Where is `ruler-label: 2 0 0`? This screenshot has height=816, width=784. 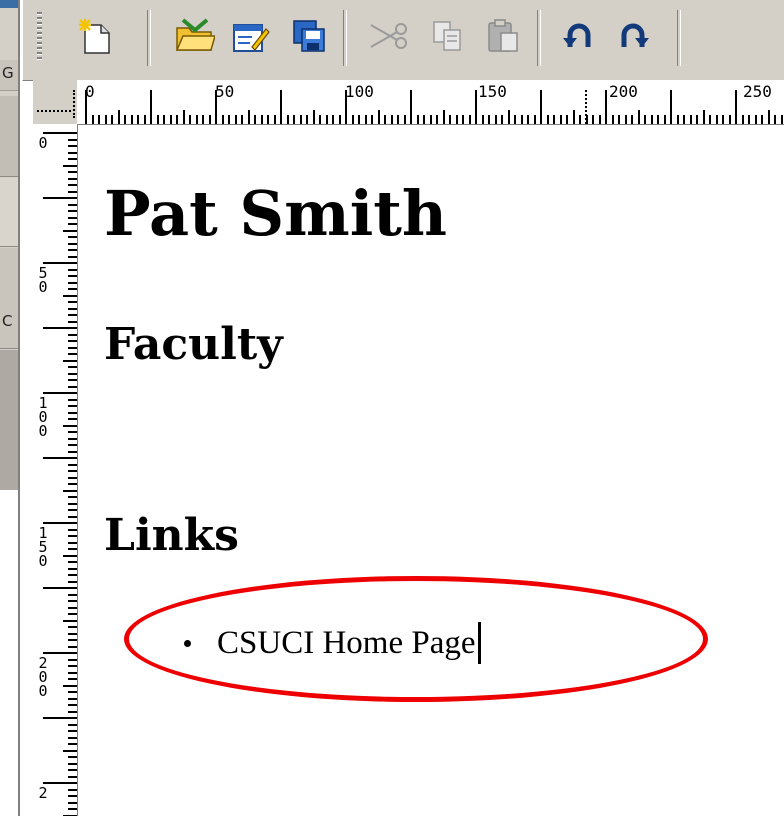 ruler-label: 2 0 0 is located at coordinates (43, 677).